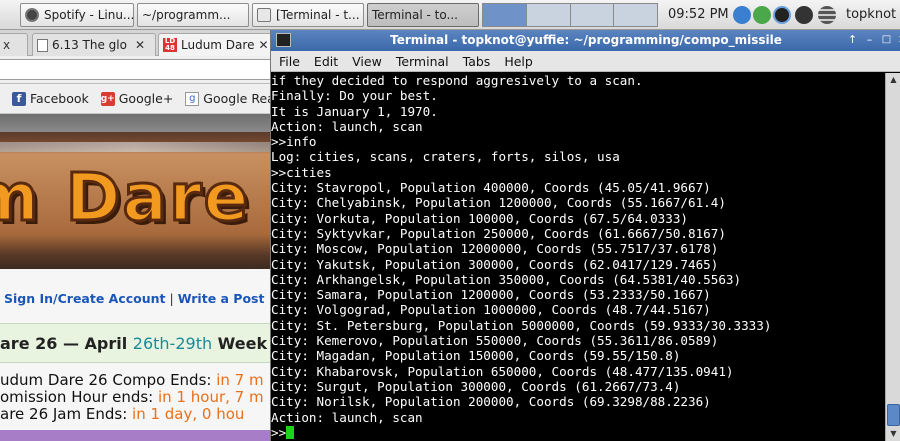 This screenshot has width=900, height=441. Describe the element at coordinates (89, 45) in the screenshot. I see `browser-tab-label: 6.13 The glo` at that location.